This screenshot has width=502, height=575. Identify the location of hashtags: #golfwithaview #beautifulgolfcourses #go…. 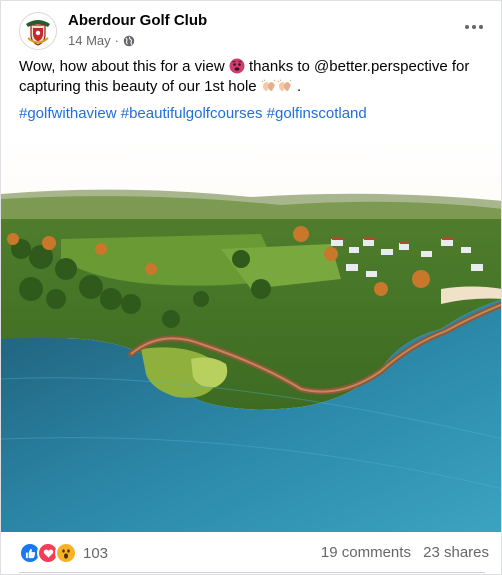
(255, 113).